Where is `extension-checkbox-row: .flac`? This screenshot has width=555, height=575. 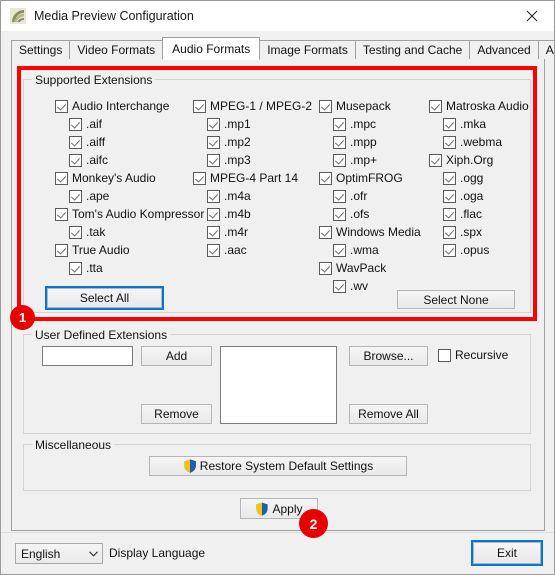 extension-checkbox-row: .flac is located at coordinates (479, 214).